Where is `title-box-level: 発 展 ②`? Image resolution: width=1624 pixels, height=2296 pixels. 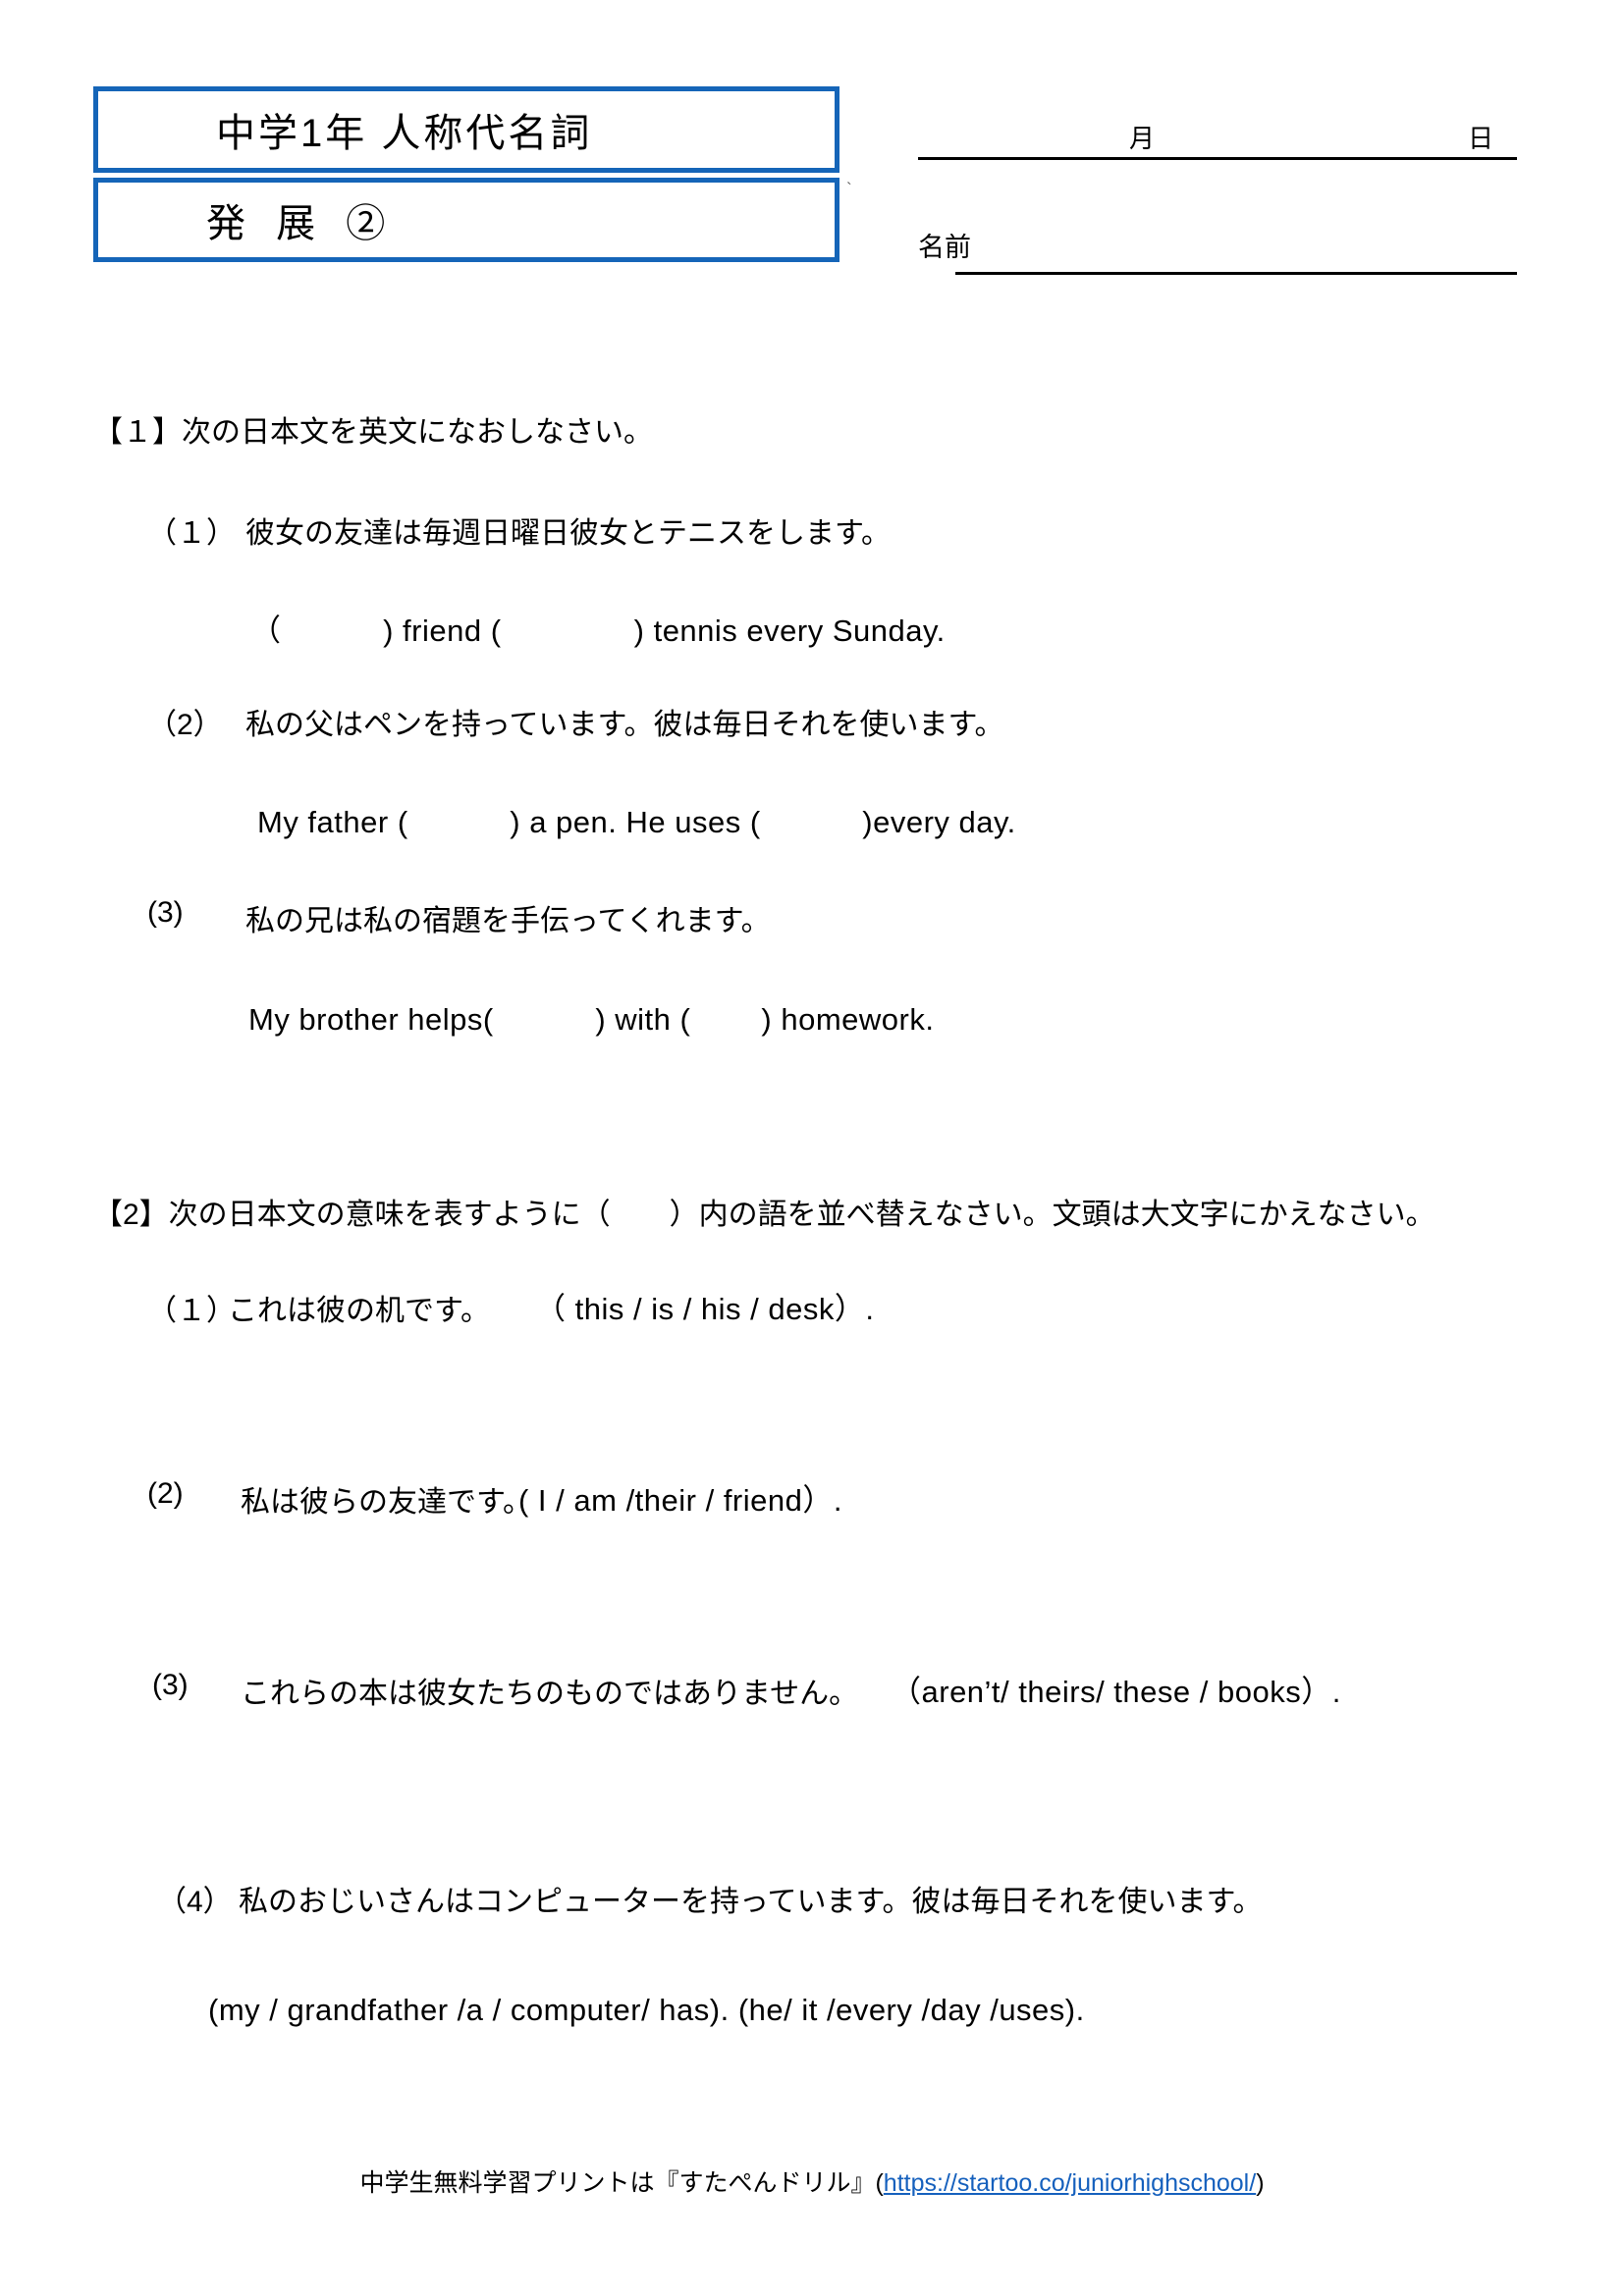
title-box-level: 発 展 ② is located at coordinates (466, 220).